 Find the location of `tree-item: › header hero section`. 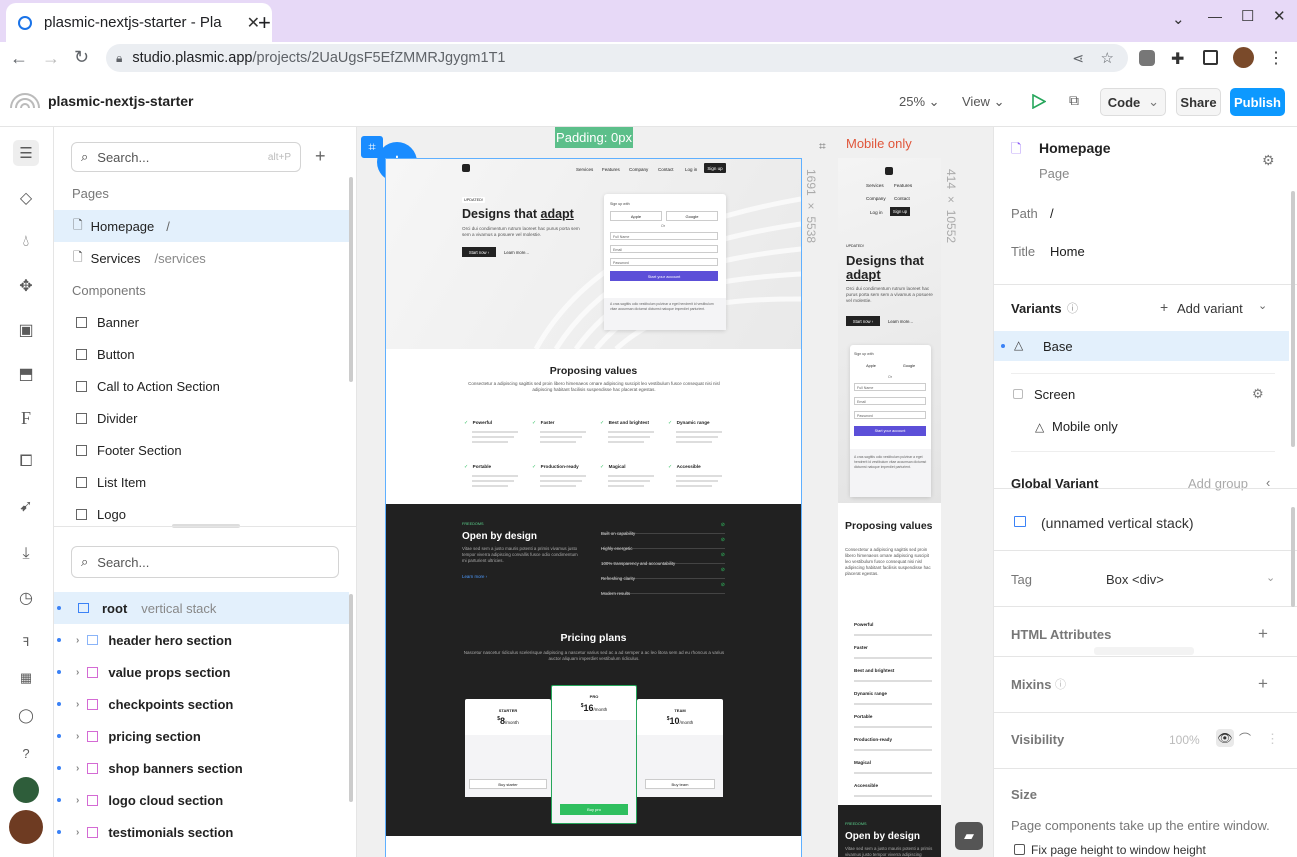

tree-item: › header hero section is located at coordinates (201, 640).